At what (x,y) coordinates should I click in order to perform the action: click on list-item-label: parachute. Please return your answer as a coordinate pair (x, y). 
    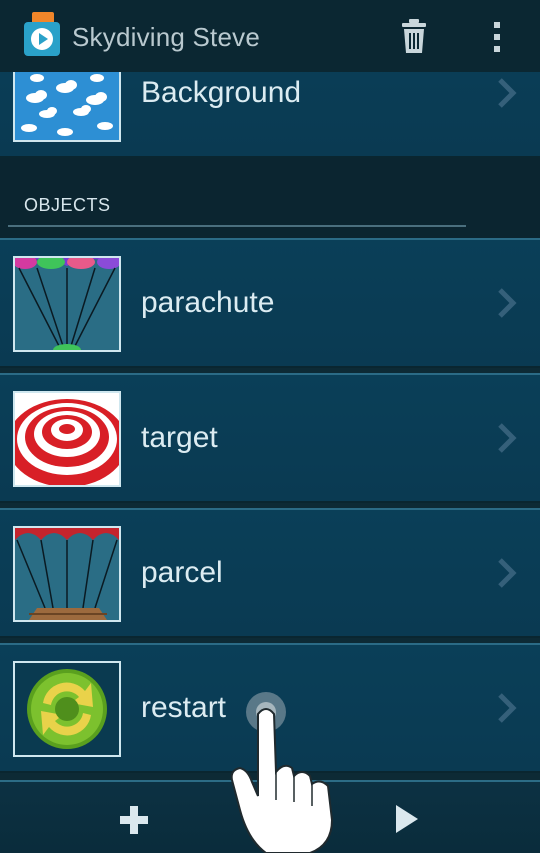
    Looking at the image, I should click on (208, 302).